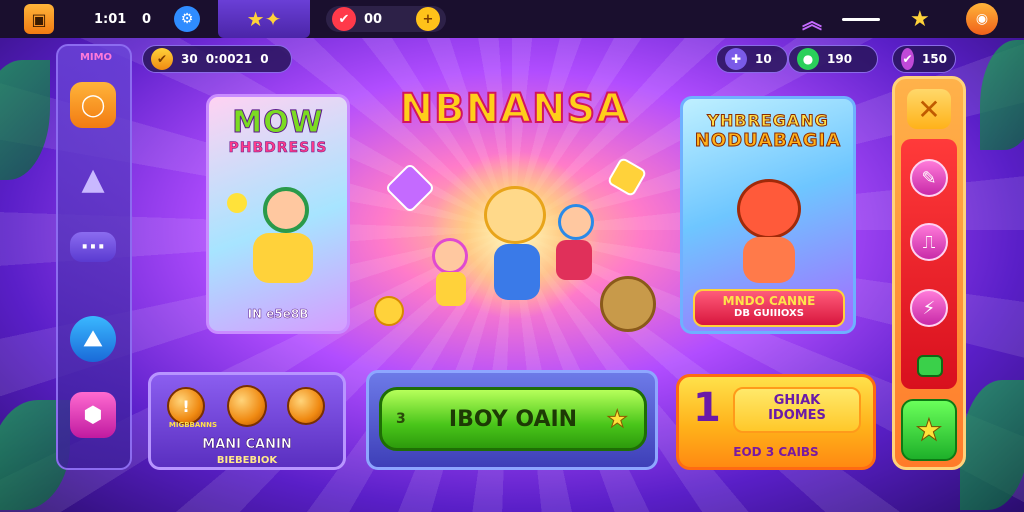 The width and height of the screenshot is (1024, 512). I want to click on currency-value: 00, so click(373, 19).